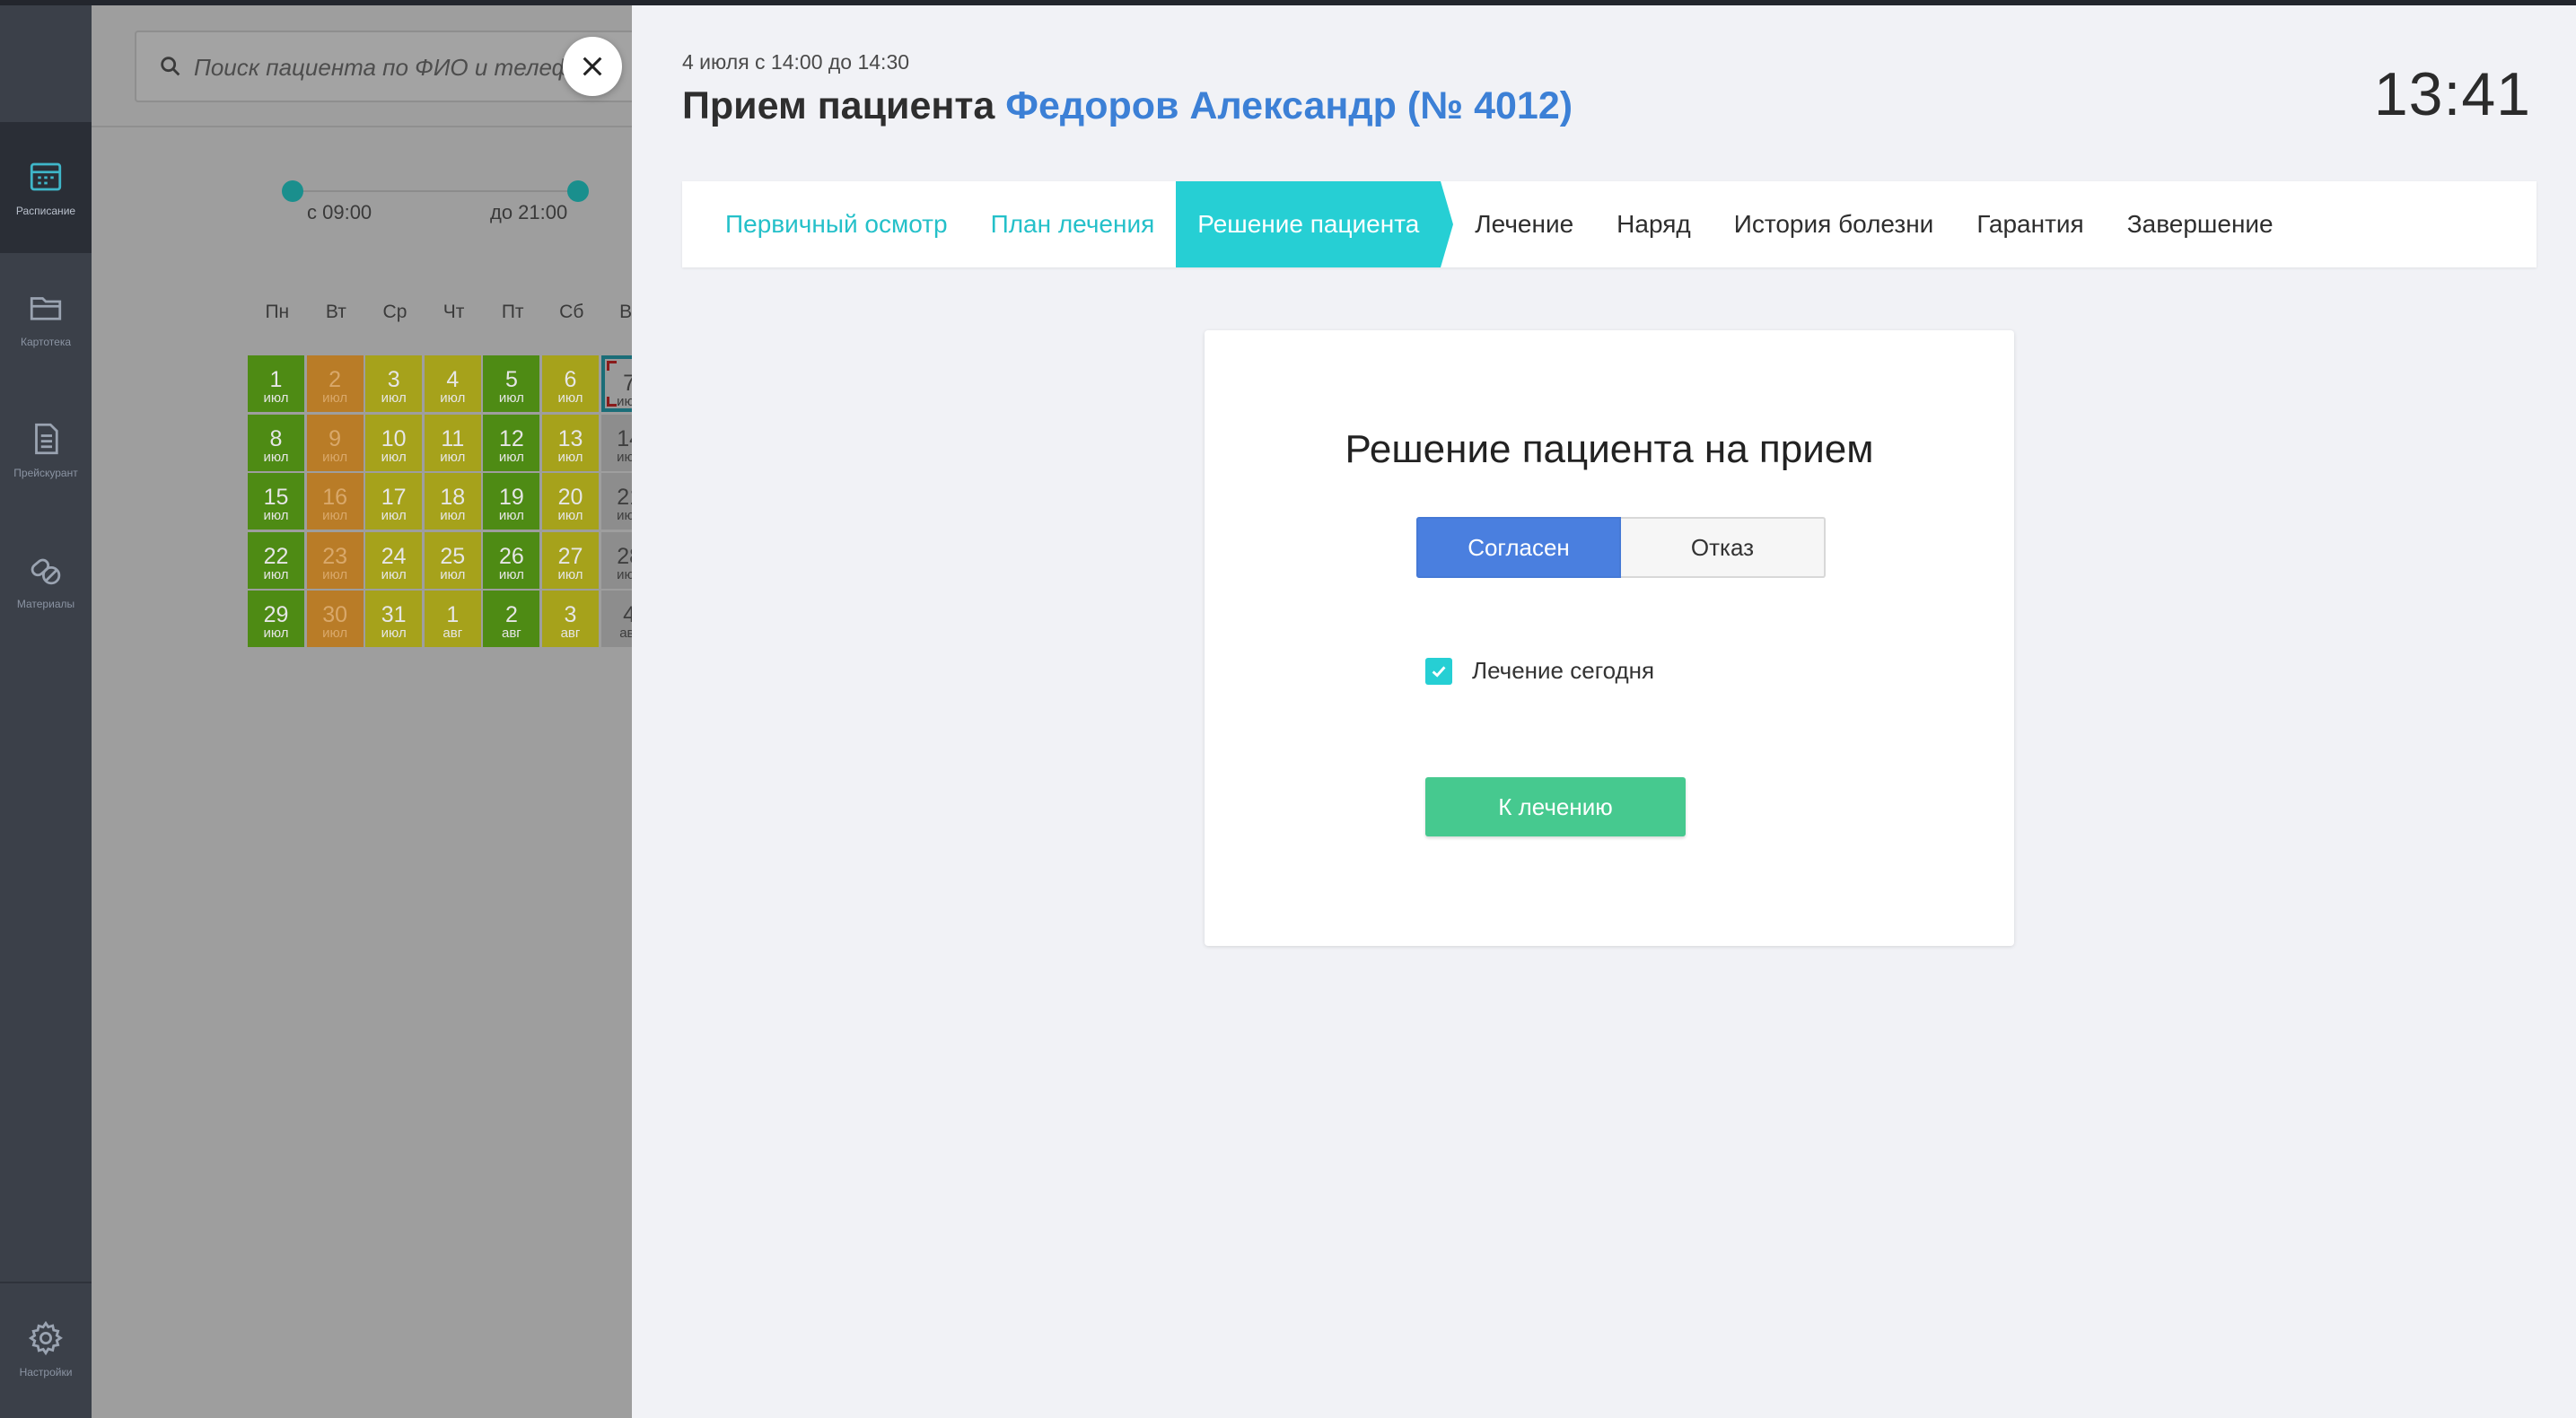 This screenshot has height=1418, width=2576. I want to click on decision-toggle: Согласен Отказ, so click(1621, 547).